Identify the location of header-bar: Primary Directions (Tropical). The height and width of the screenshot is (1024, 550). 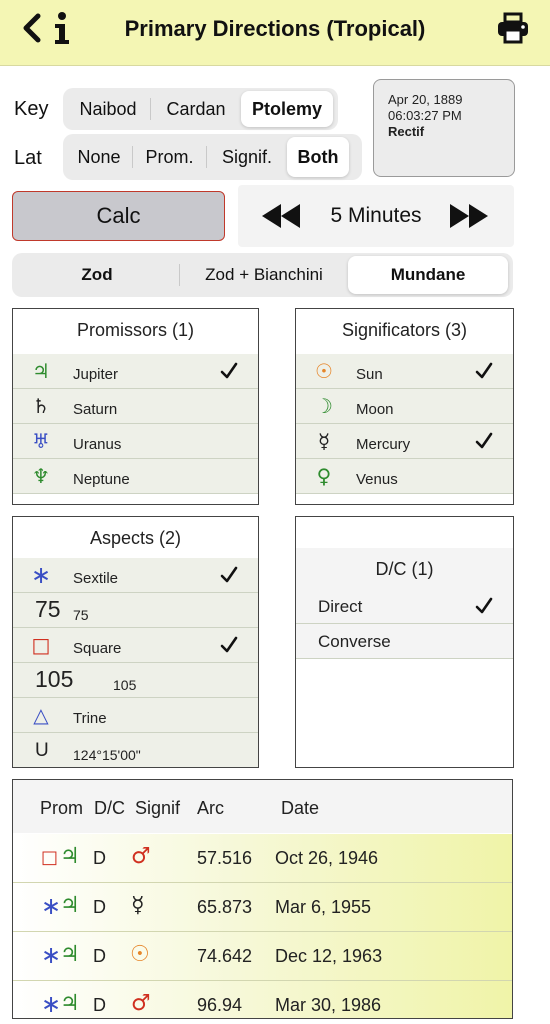
(275, 33).